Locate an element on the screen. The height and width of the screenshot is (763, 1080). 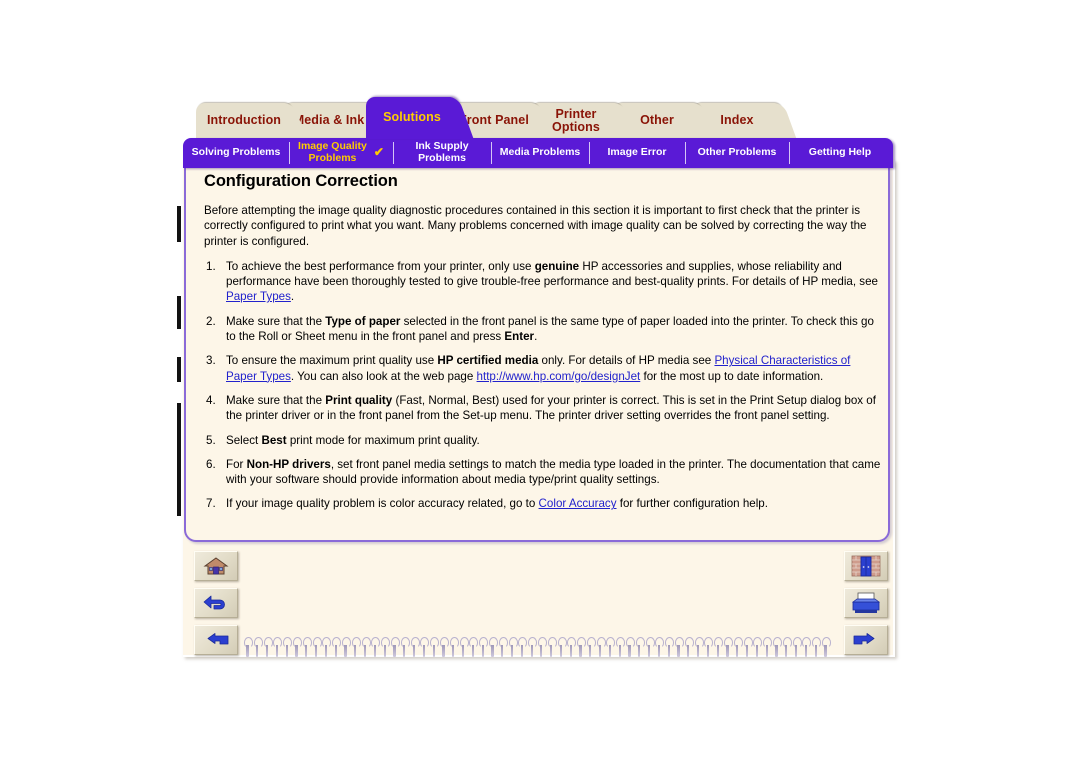
subtab-ink-supply-problems: Ink Supply Problems is located at coordinates (442, 153).